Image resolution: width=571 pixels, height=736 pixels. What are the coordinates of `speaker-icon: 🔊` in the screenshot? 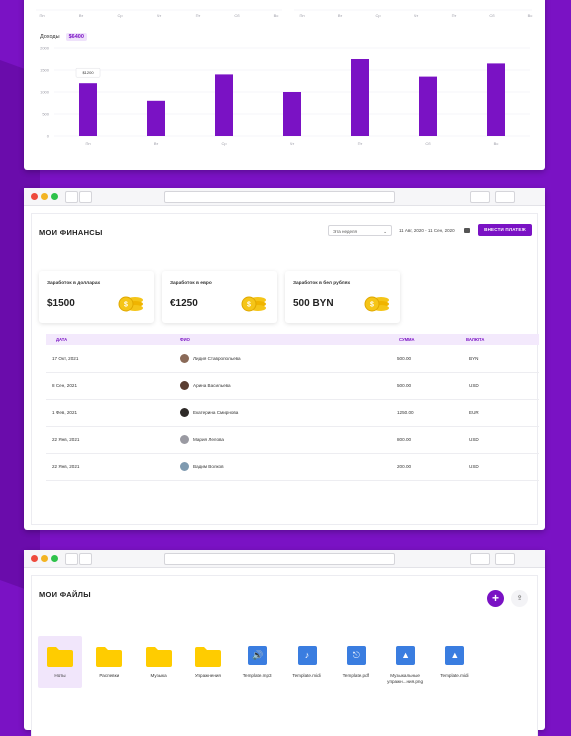 It's located at (258, 655).